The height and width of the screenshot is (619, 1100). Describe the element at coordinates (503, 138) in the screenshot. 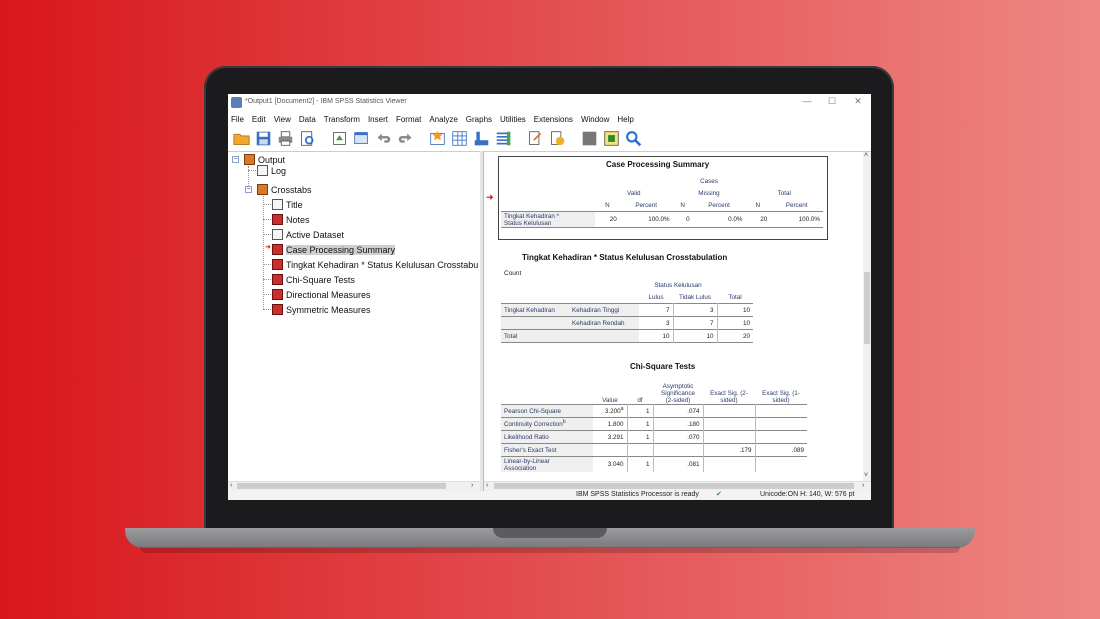

I see `designate-window-icon` at that location.